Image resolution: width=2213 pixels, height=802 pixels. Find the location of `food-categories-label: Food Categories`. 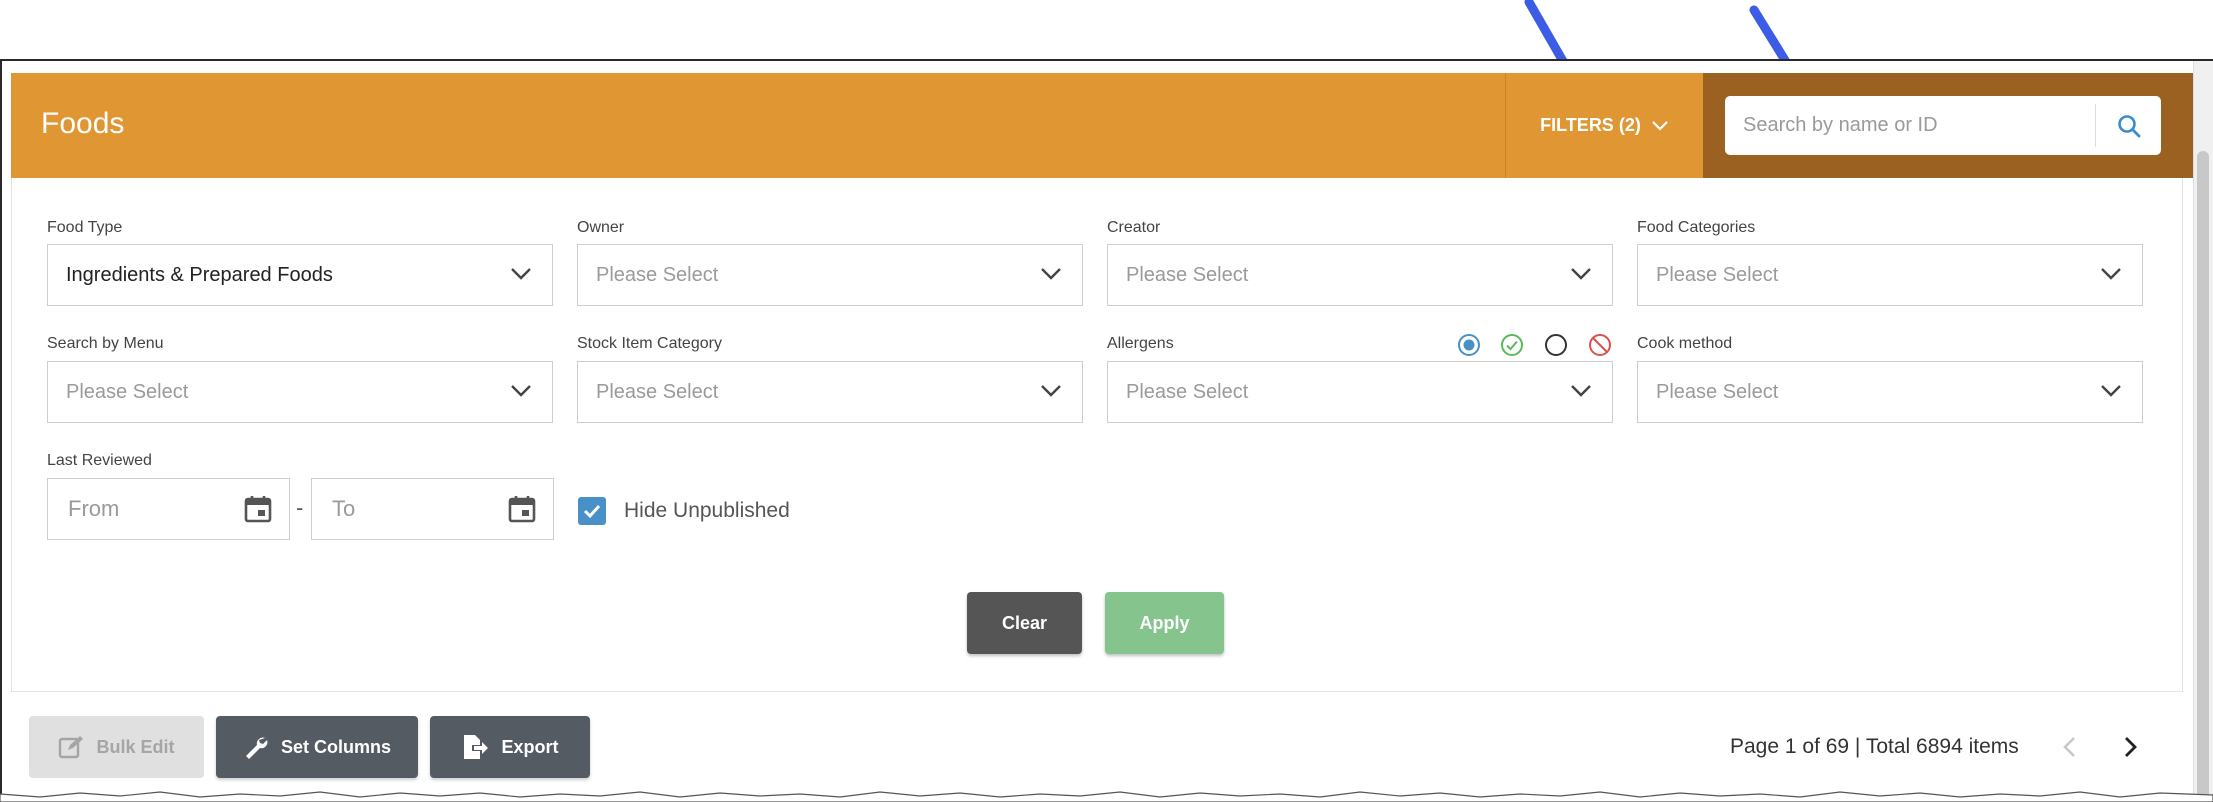

food-categories-label: Food Categories is located at coordinates (1696, 227).